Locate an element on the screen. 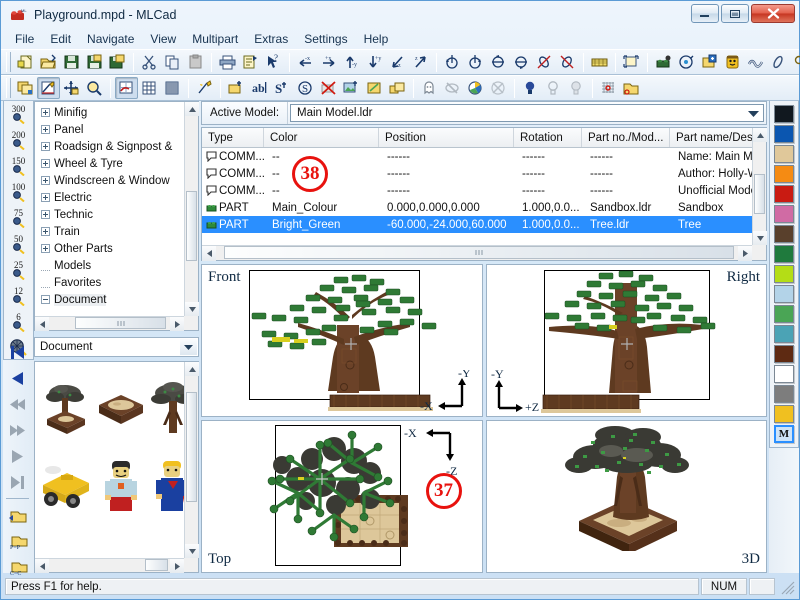  uncolor-part-icon is located at coordinates (498, 88).